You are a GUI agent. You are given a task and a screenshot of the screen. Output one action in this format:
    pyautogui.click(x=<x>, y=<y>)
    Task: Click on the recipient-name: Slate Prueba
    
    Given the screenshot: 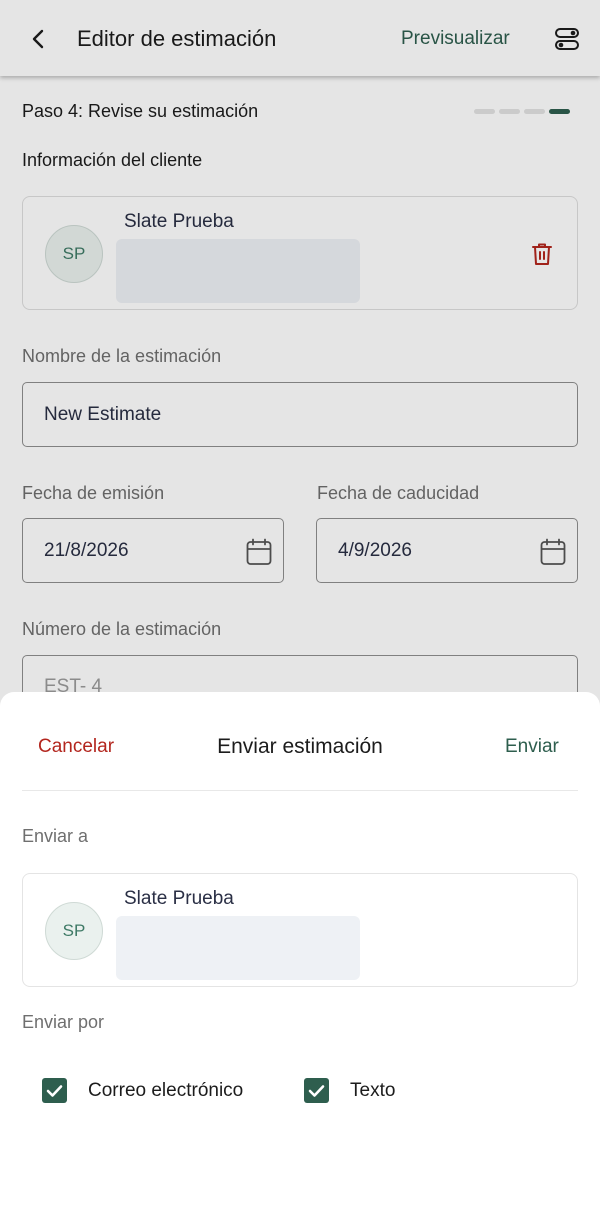 What is the action you would take?
    pyautogui.click(x=179, y=898)
    